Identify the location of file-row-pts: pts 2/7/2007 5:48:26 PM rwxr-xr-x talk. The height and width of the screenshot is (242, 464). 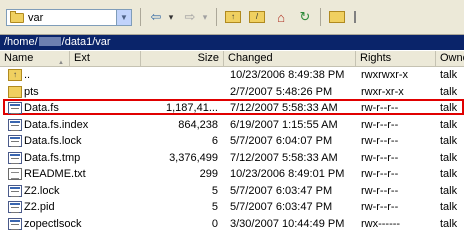
(232, 92).